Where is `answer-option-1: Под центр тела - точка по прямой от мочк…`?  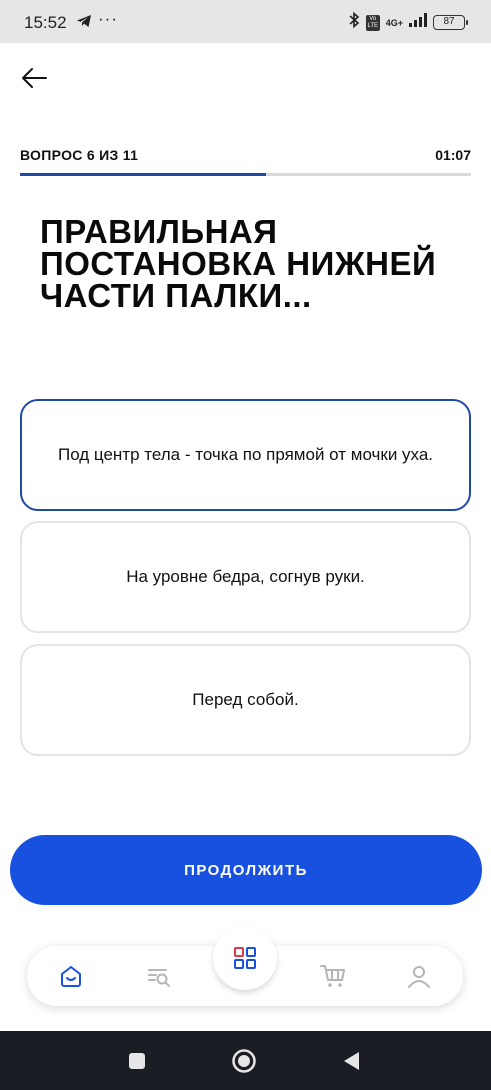
answer-option-1: Под центр тела - точка по прямой от мочк… is located at coordinates (245, 455).